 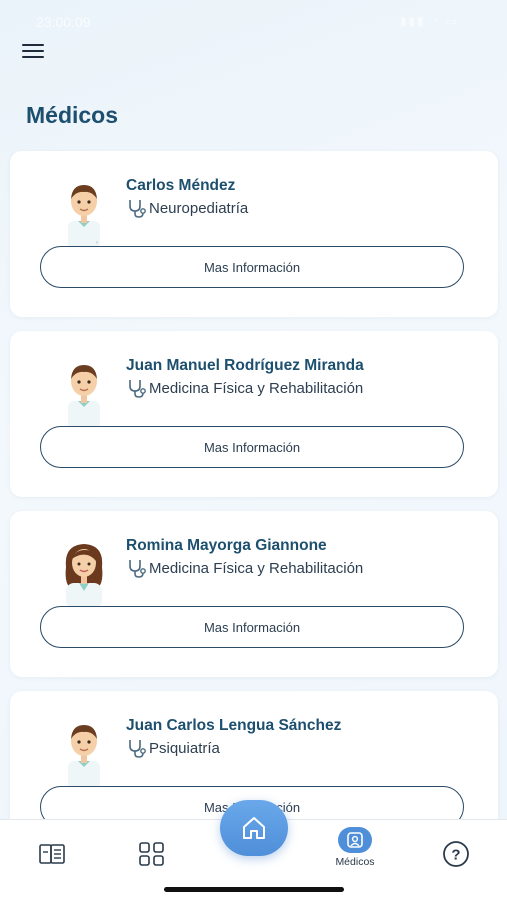 What do you see at coordinates (253, 22) in the screenshot?
I see `status-bar: 23:00:09 ▮▮▮ ◔ ▭` at bounding box center [253, 22].